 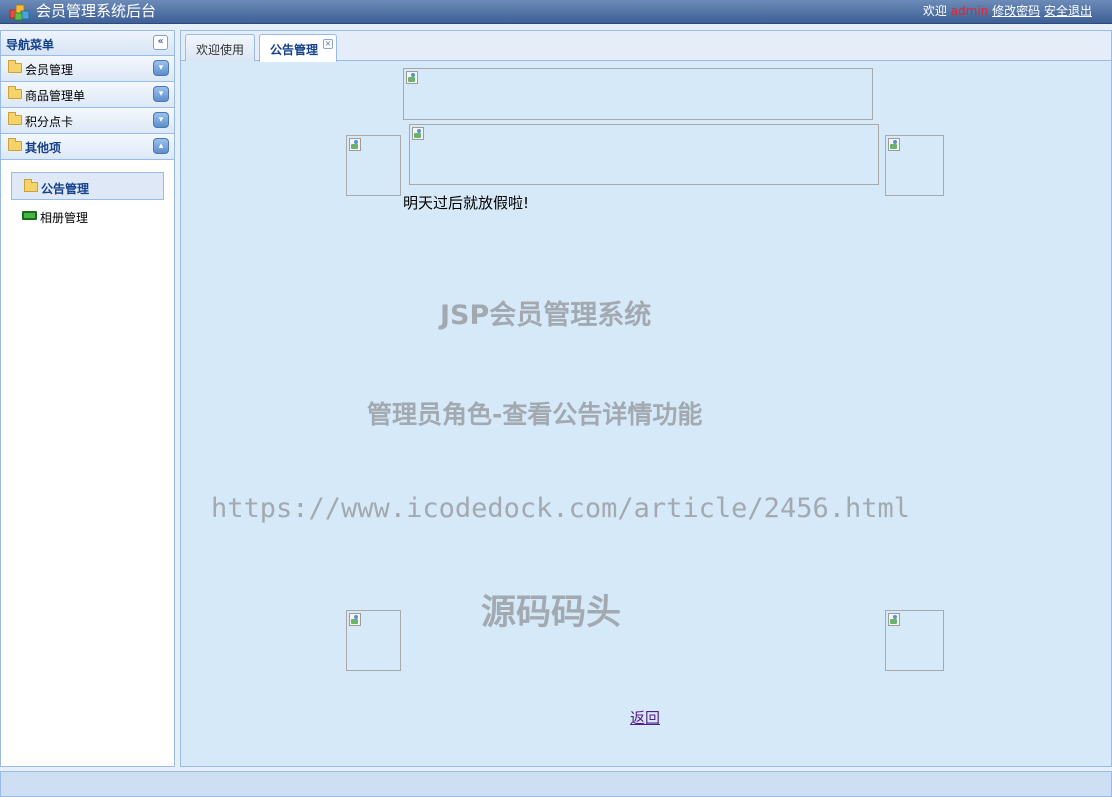 What do you see at coordinates (55, 96) in the screenshot?
I see `menu-group-label: 商品管理单` at bounding box center [55, 96].